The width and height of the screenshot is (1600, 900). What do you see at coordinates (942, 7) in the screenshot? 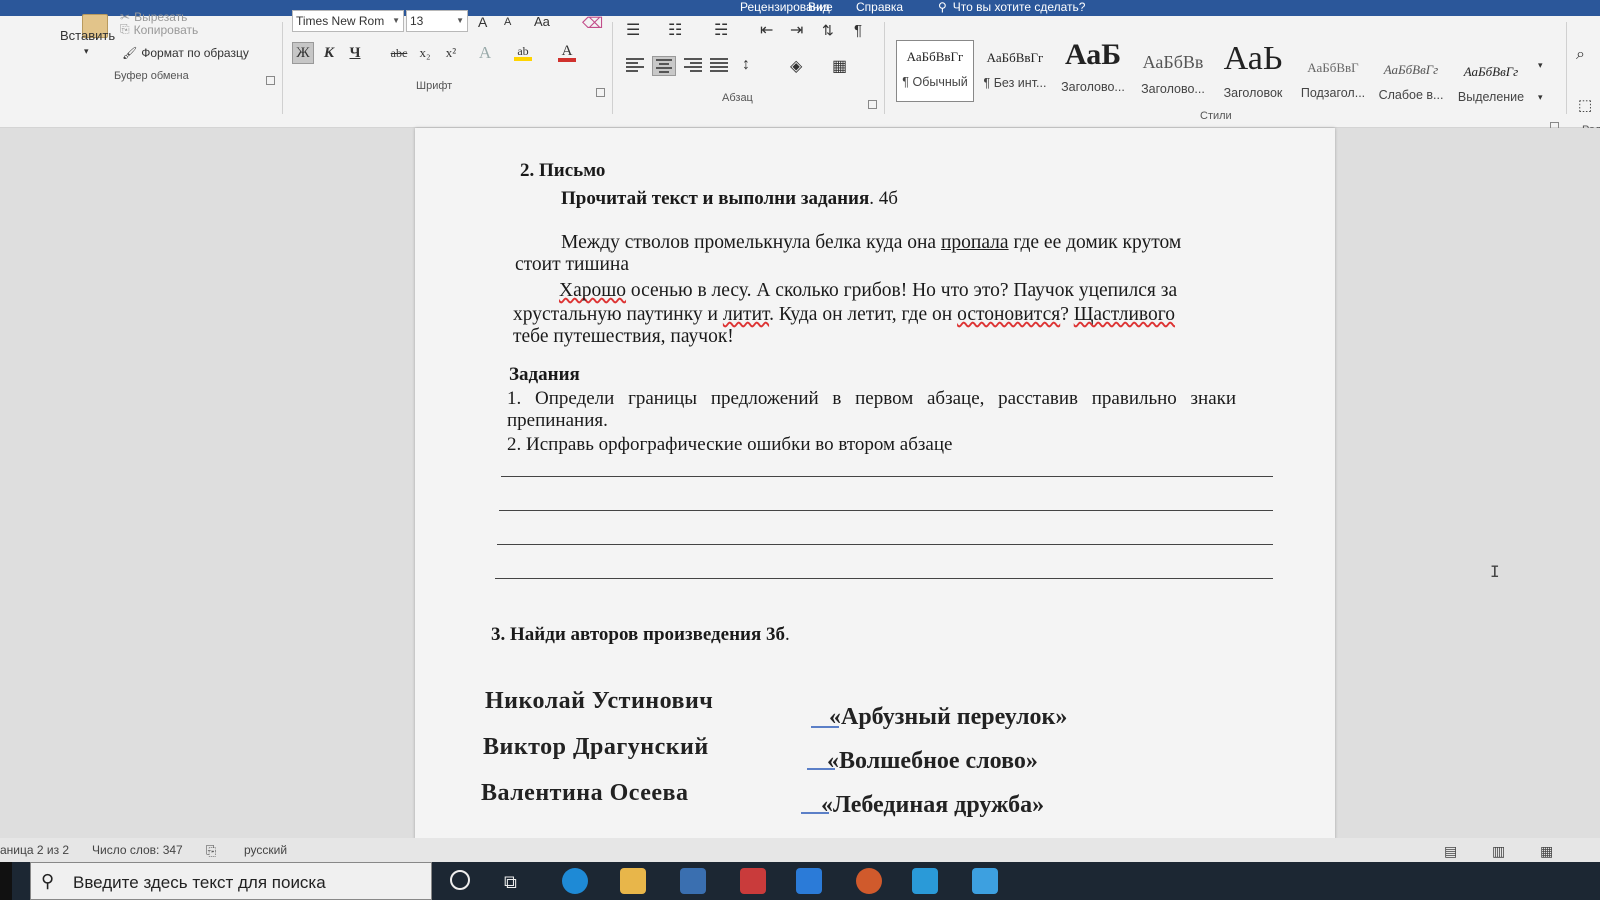
I see `lightbulb-icon: ⚲` at bounding box center [942, 7].